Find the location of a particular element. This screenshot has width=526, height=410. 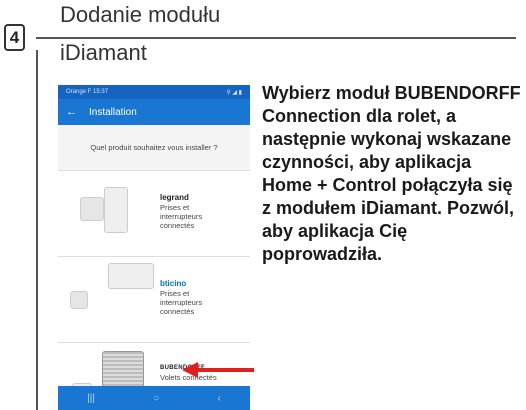

switch-panel-image-icon is located at coordinates (131, 276).